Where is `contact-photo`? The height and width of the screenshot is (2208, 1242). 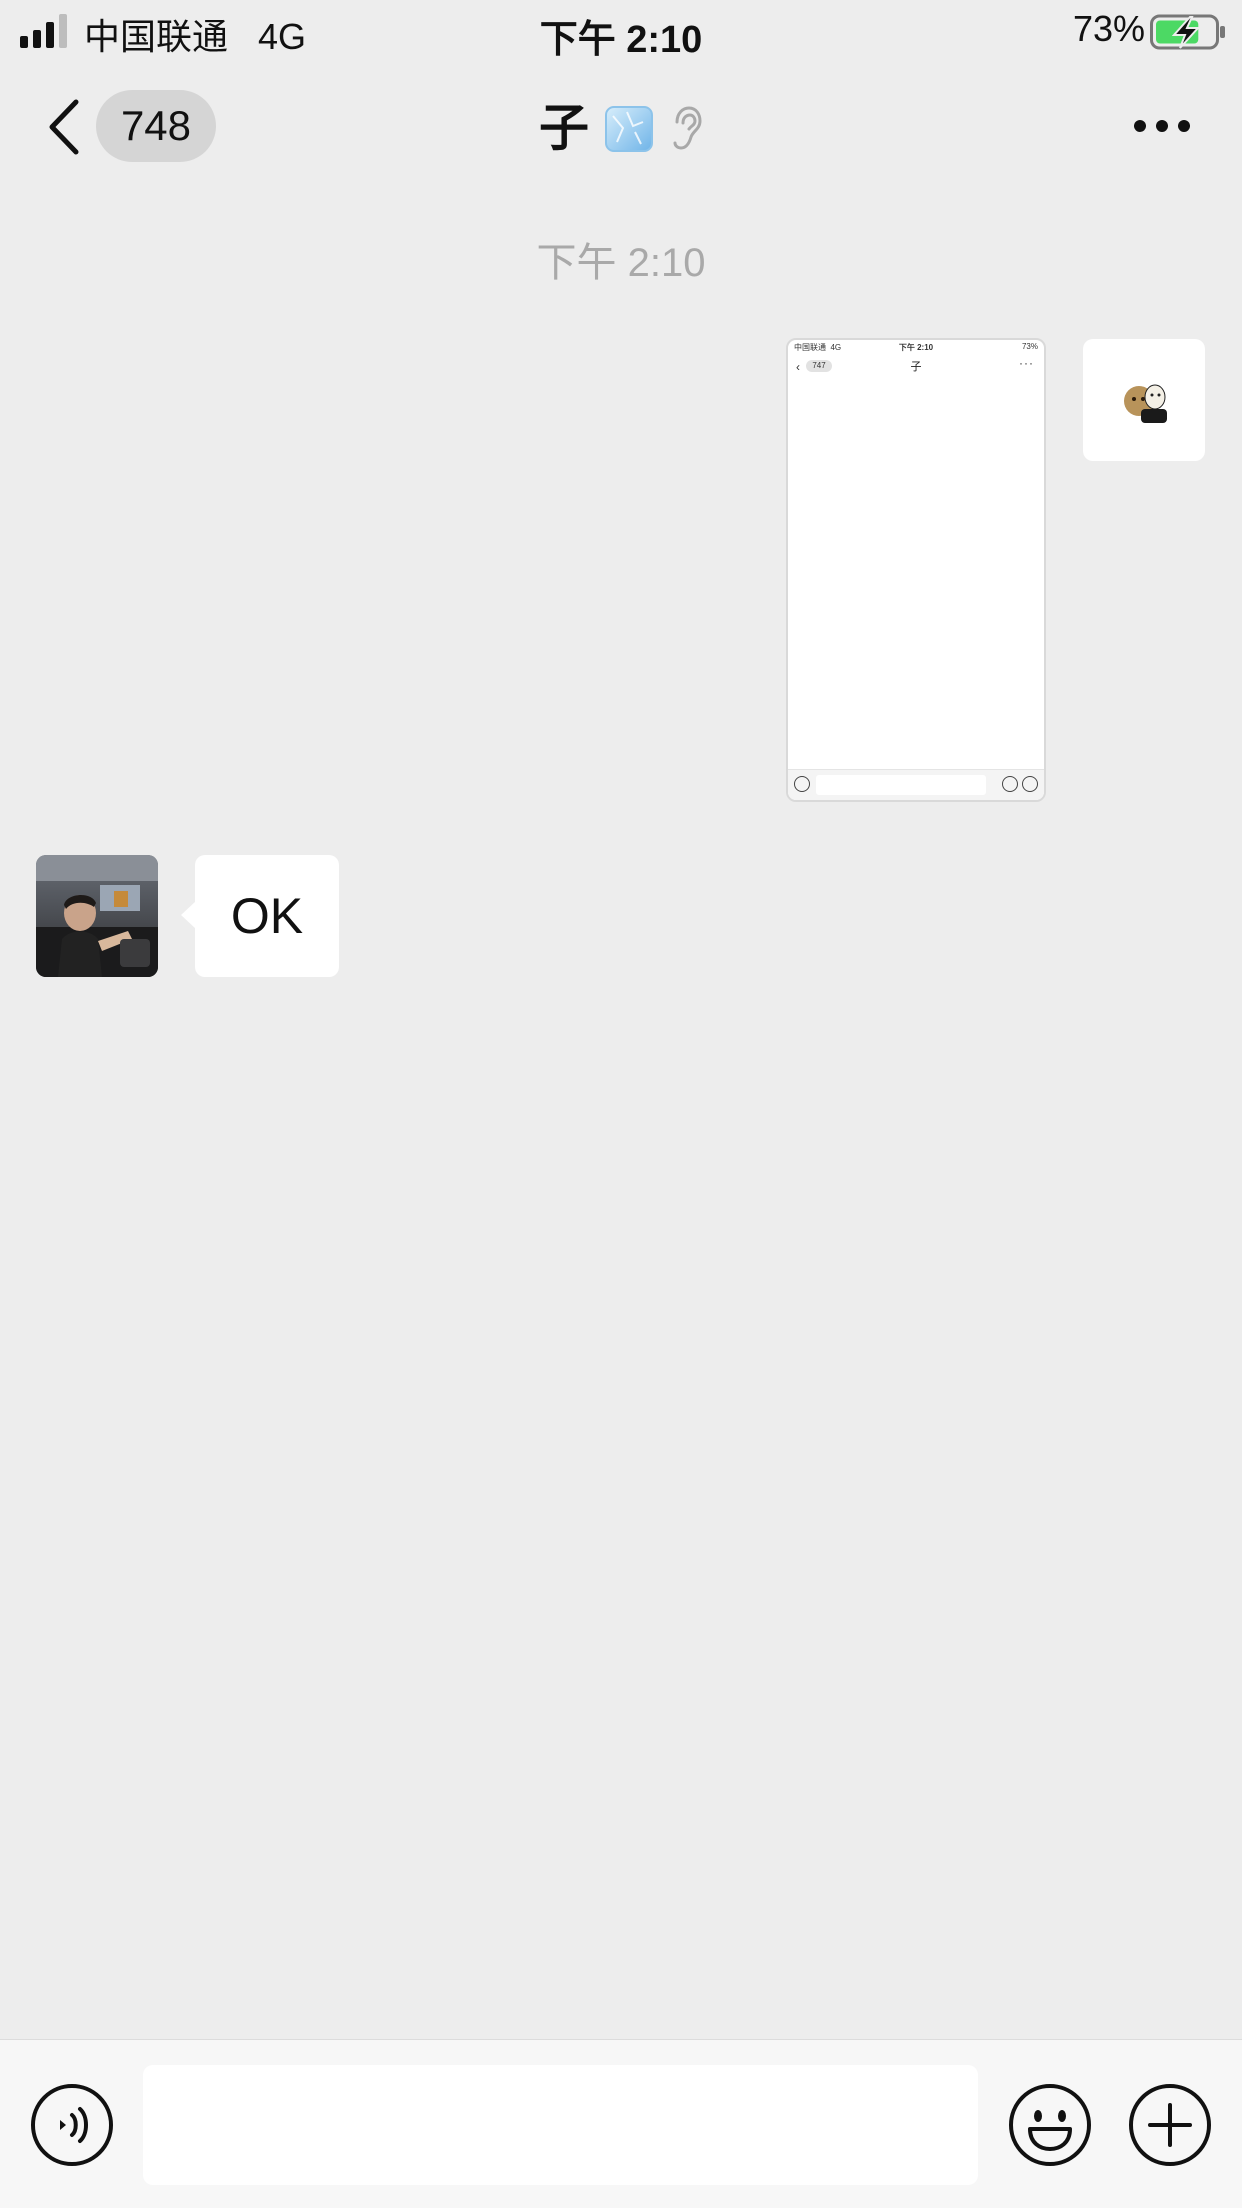 contact-photo is located at coordinates (97, 916).